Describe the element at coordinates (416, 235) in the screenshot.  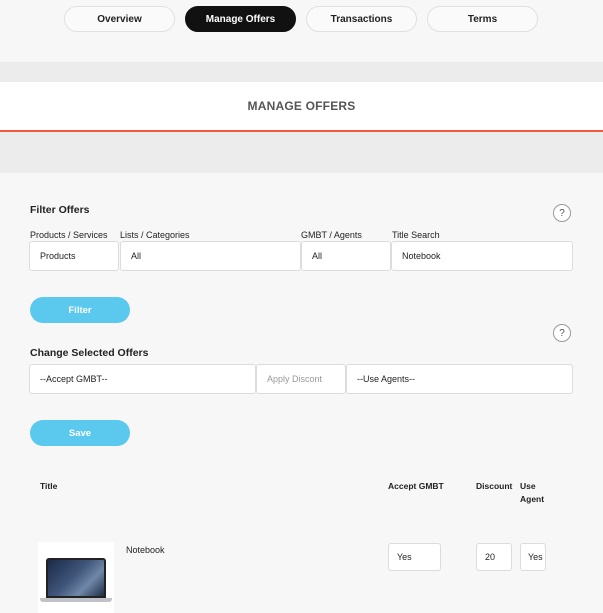
I see `title-search-label: Title Search` at that location.